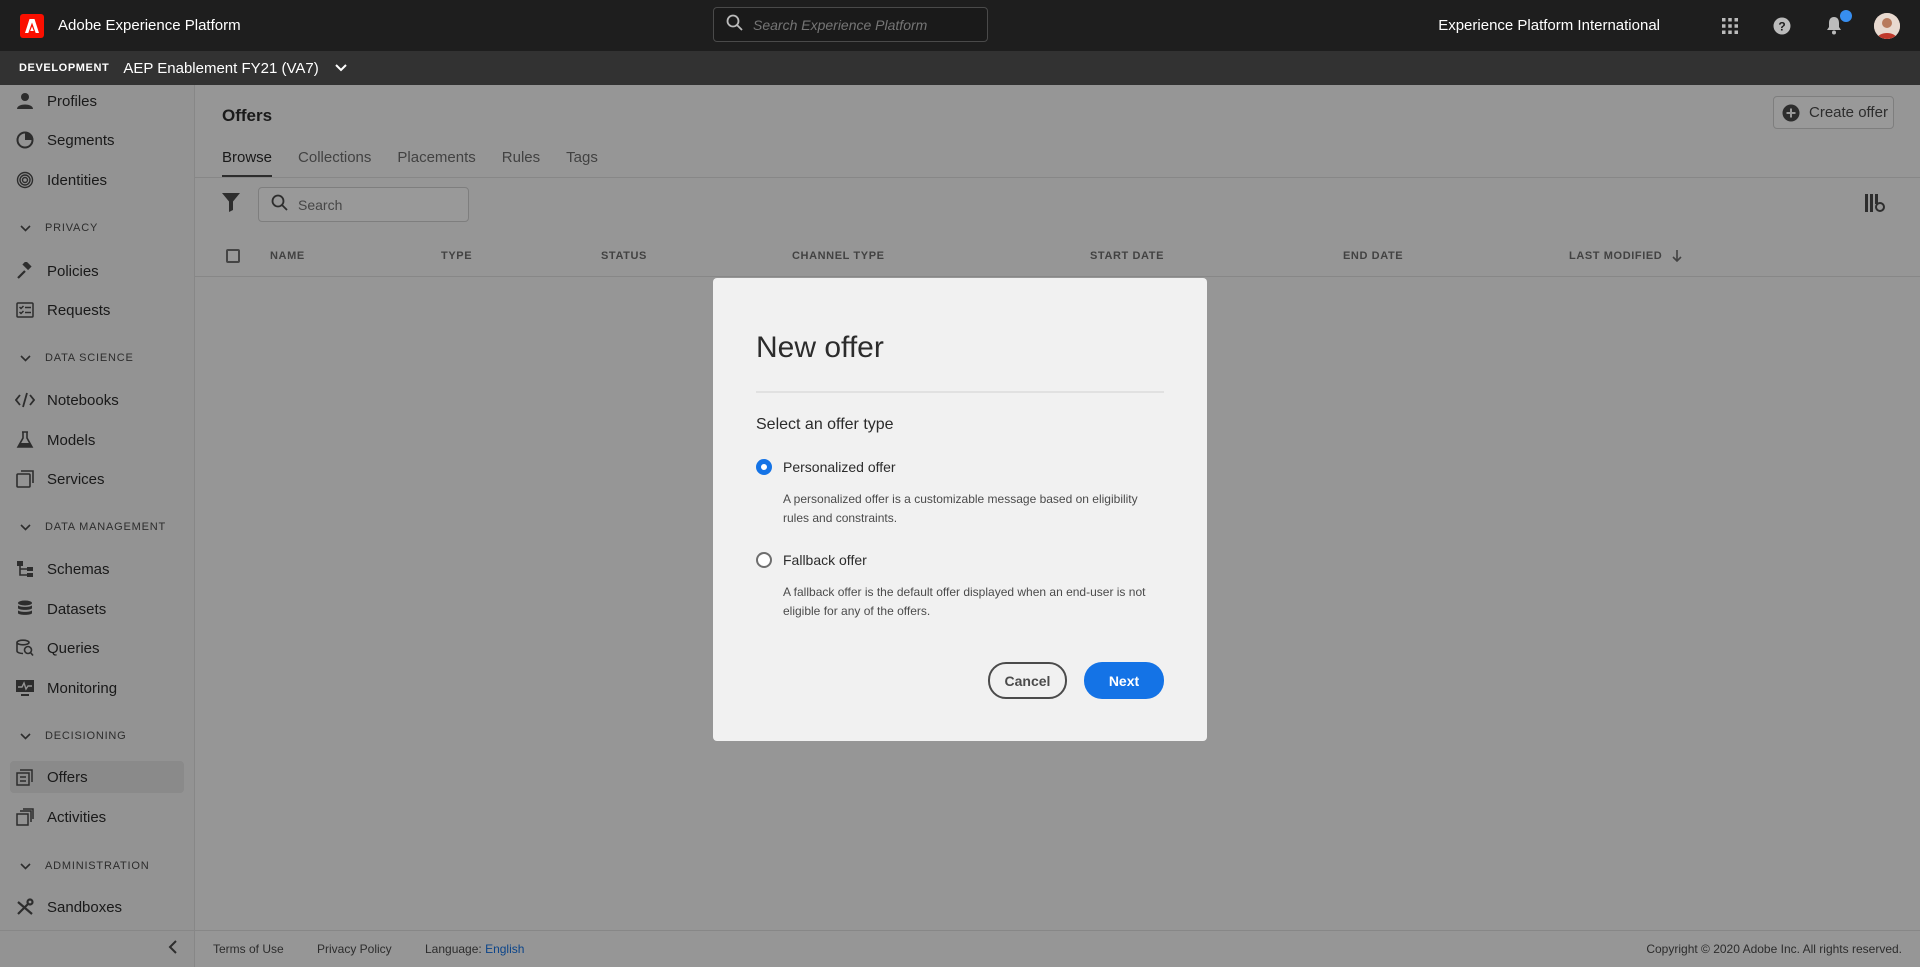  What do you see at coordinates (863, 24) in the screenshot?
I see `global-search-input` at bounding box center [863, 24].